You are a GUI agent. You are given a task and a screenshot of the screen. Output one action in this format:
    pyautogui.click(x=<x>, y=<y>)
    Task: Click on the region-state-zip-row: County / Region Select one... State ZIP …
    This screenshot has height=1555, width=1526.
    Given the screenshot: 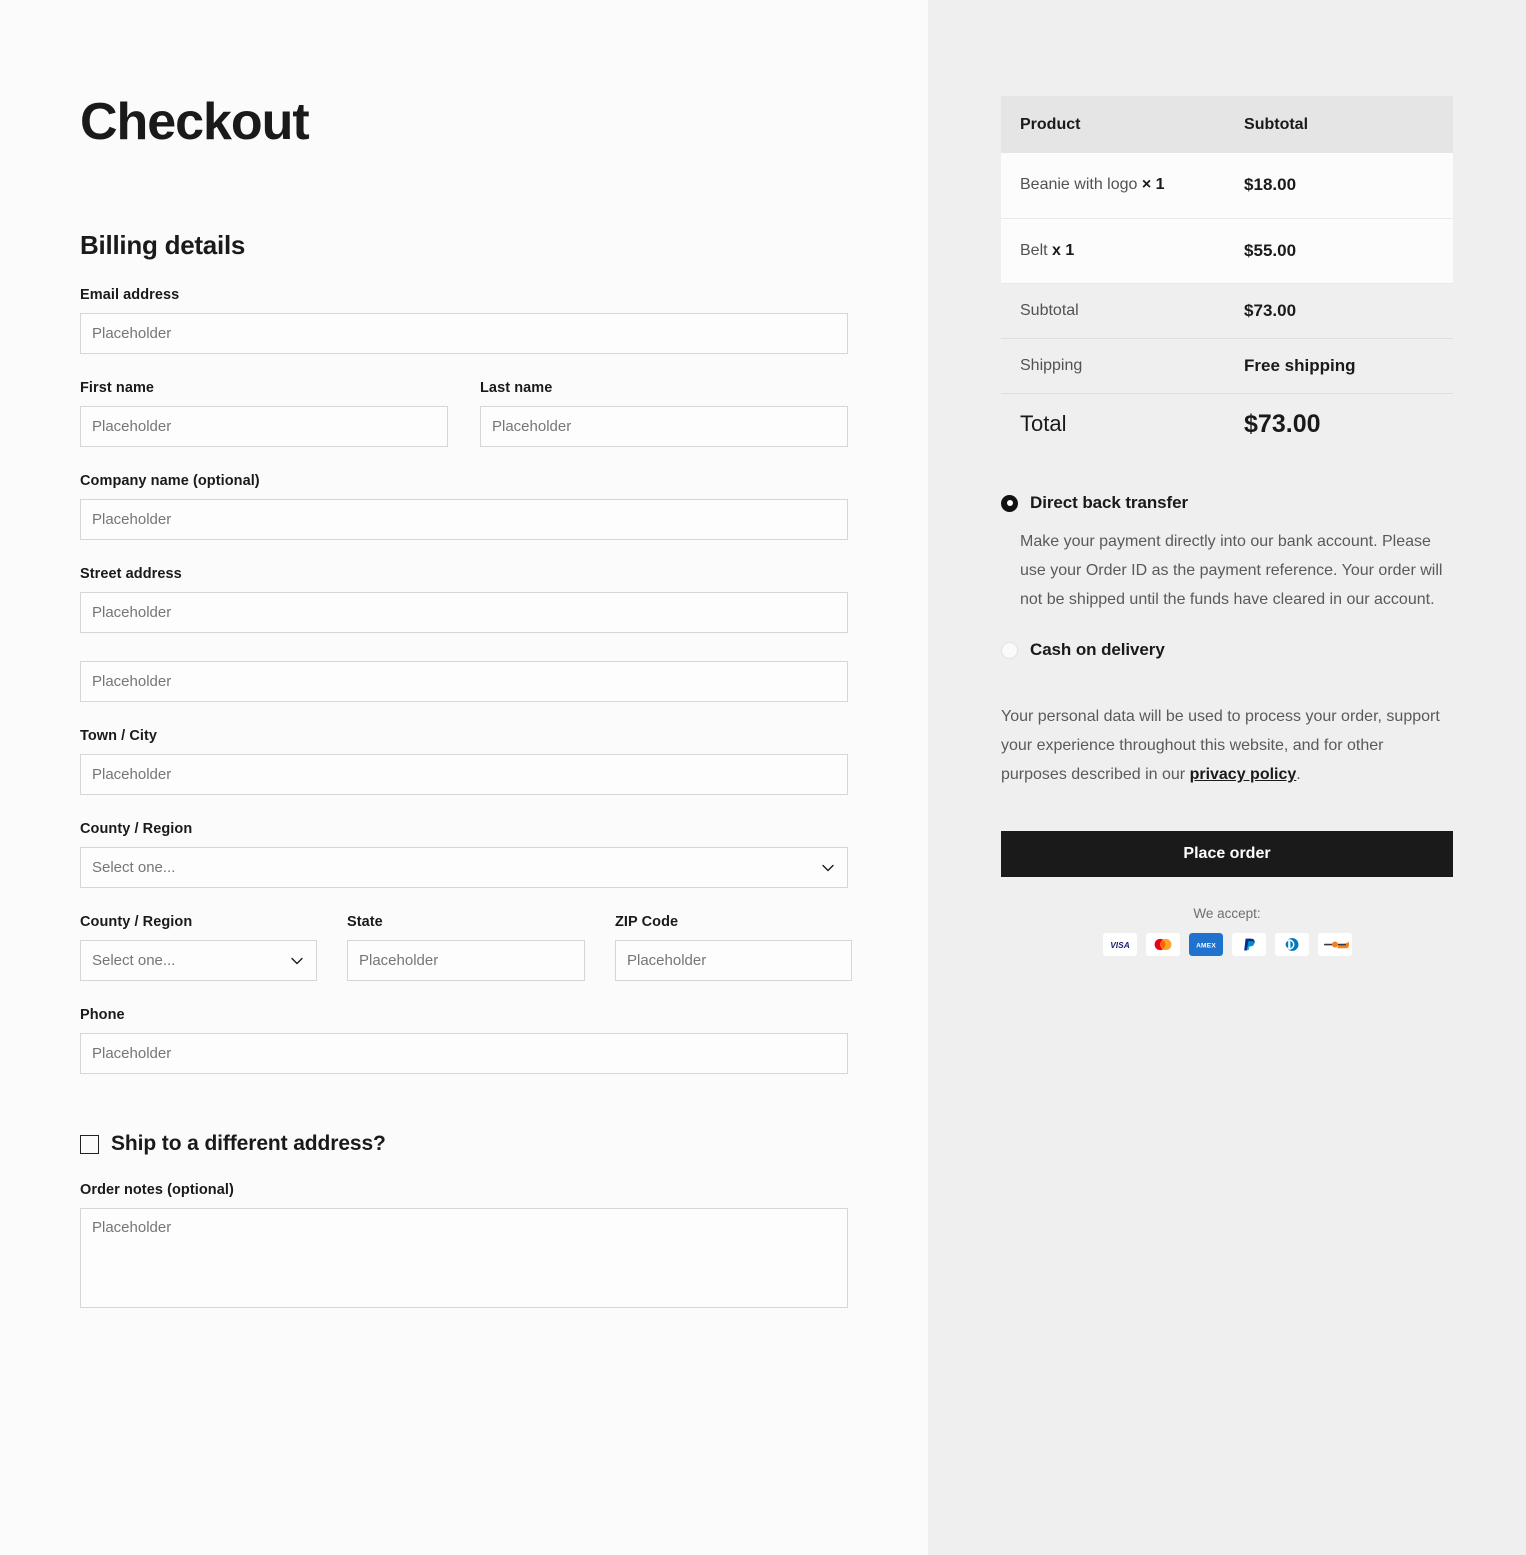 What is the action you would take?
    pyautogui.click(x=466, y=947)
    